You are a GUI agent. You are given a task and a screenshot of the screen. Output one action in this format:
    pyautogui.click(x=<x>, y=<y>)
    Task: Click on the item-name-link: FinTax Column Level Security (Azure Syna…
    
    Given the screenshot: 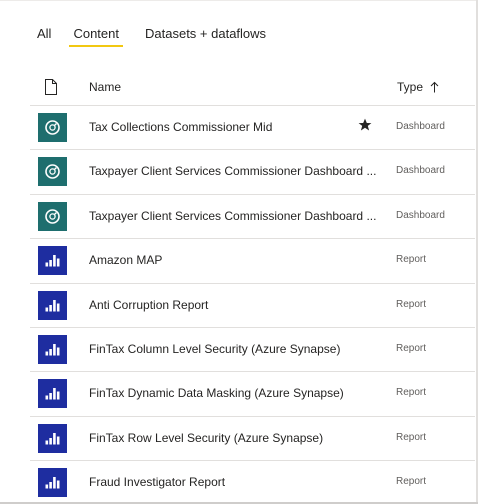 What is the action you would take?
    pyautogui.click(x=235, y=349)
    